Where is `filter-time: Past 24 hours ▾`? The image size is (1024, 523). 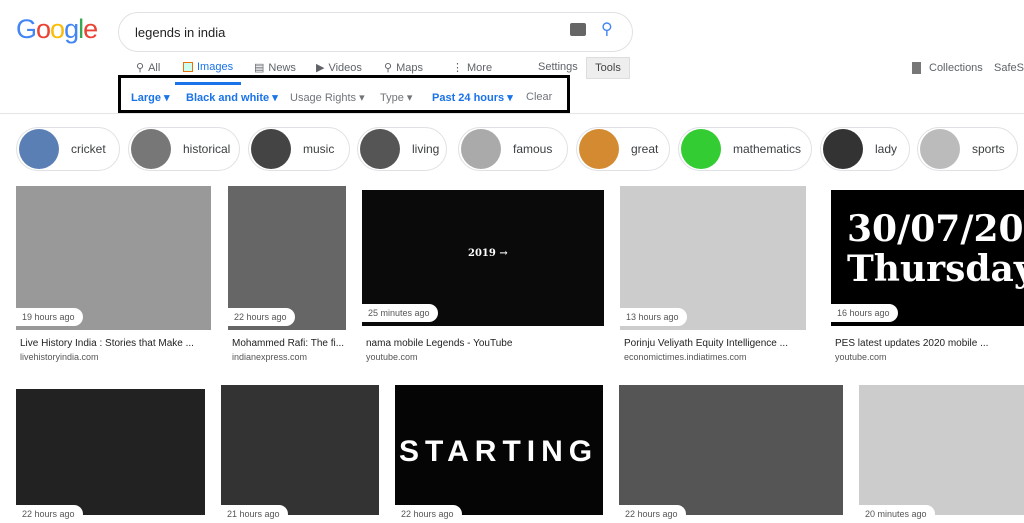 filter-time: Past 24 hours ▾ is located at coordinates (472, 97).